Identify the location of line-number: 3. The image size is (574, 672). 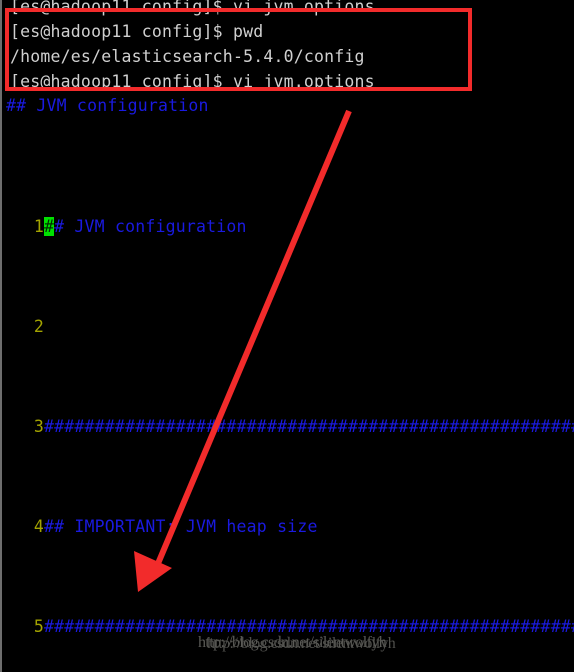
(38, 426).